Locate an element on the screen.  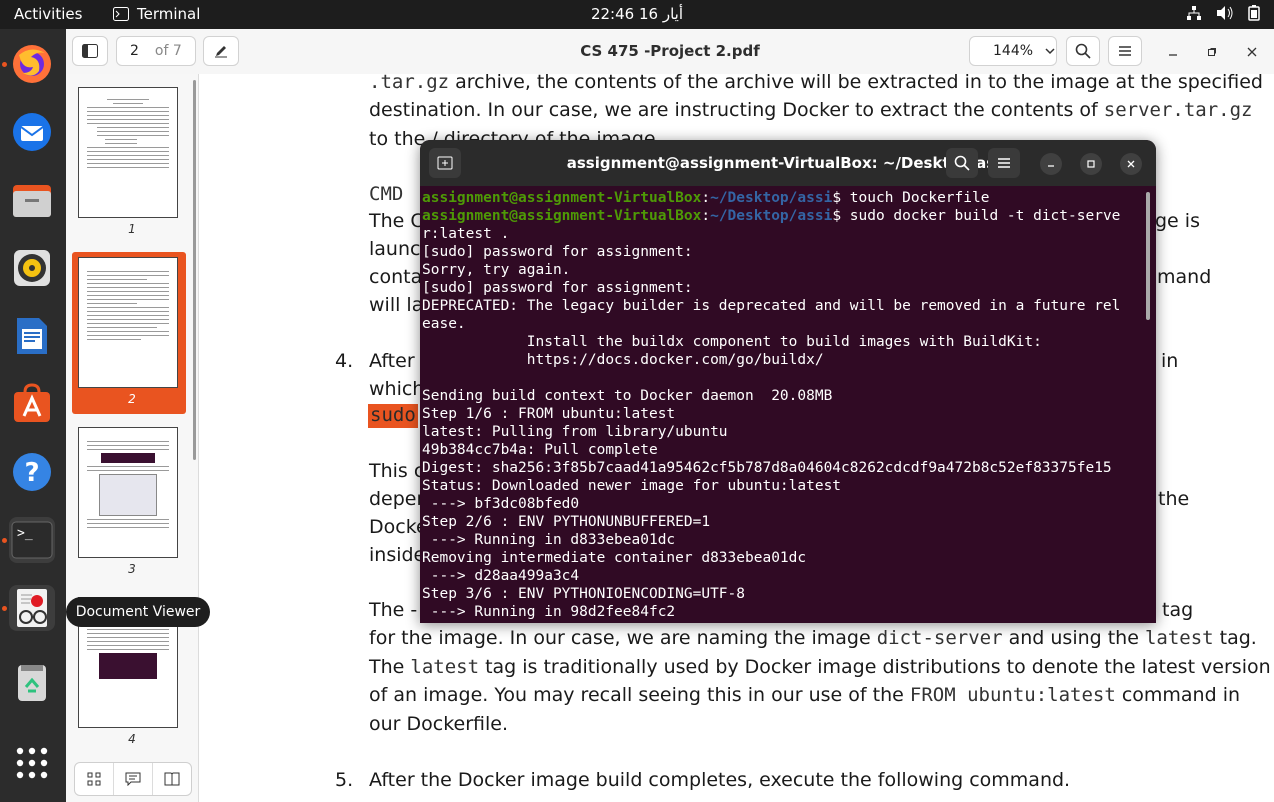
terminal-output-line: Sorry, try again. is located at coordinates (496, 270).